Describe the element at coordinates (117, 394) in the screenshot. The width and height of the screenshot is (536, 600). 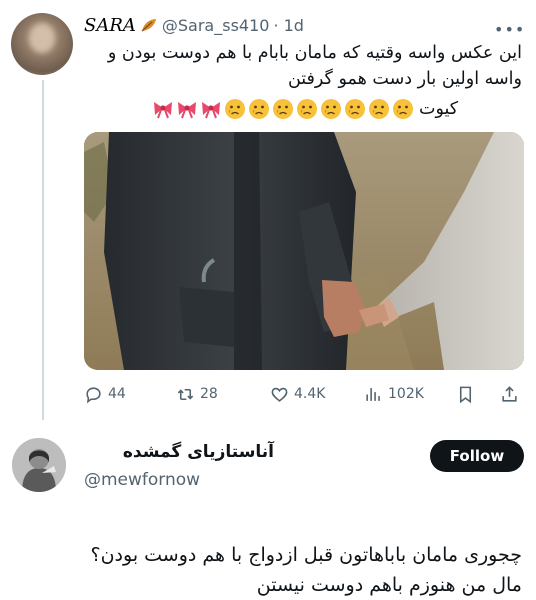
I see `reply-count: 44` at that location.